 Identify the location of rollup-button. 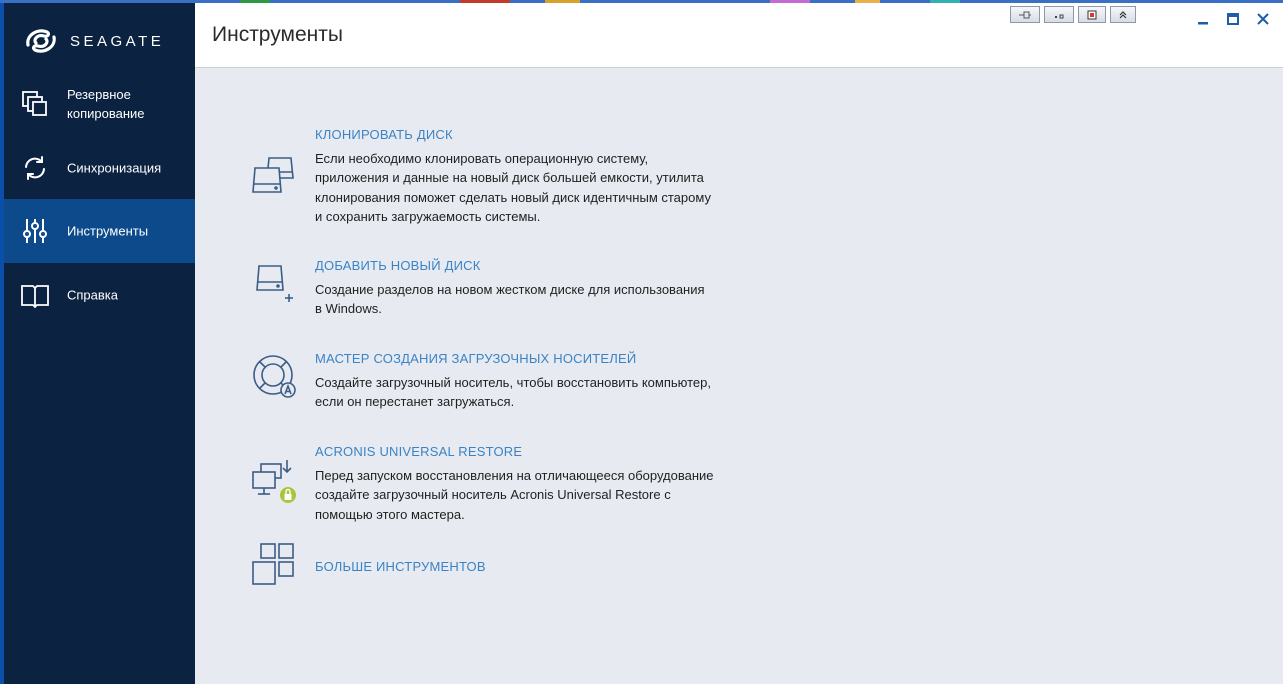
(1123, 14).